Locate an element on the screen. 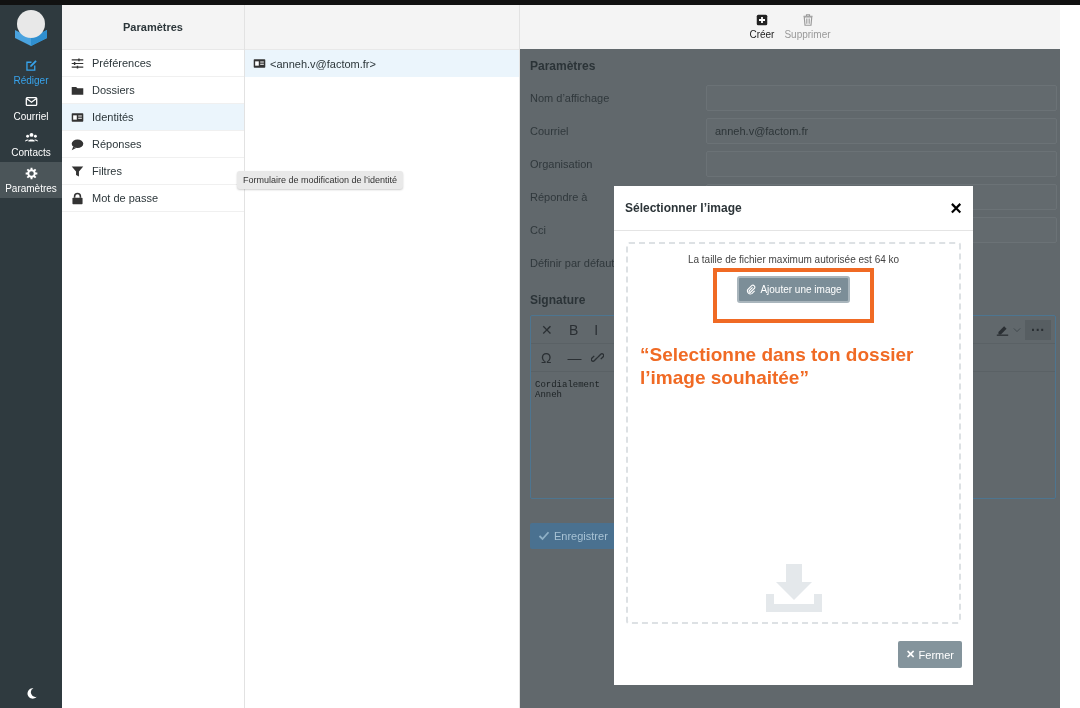 Image resolution: width=1080 pixels, height=708 pixels. size-hint: La taille de fichier maximum autorisée est 64 ko is located at coordinates (793, 259).